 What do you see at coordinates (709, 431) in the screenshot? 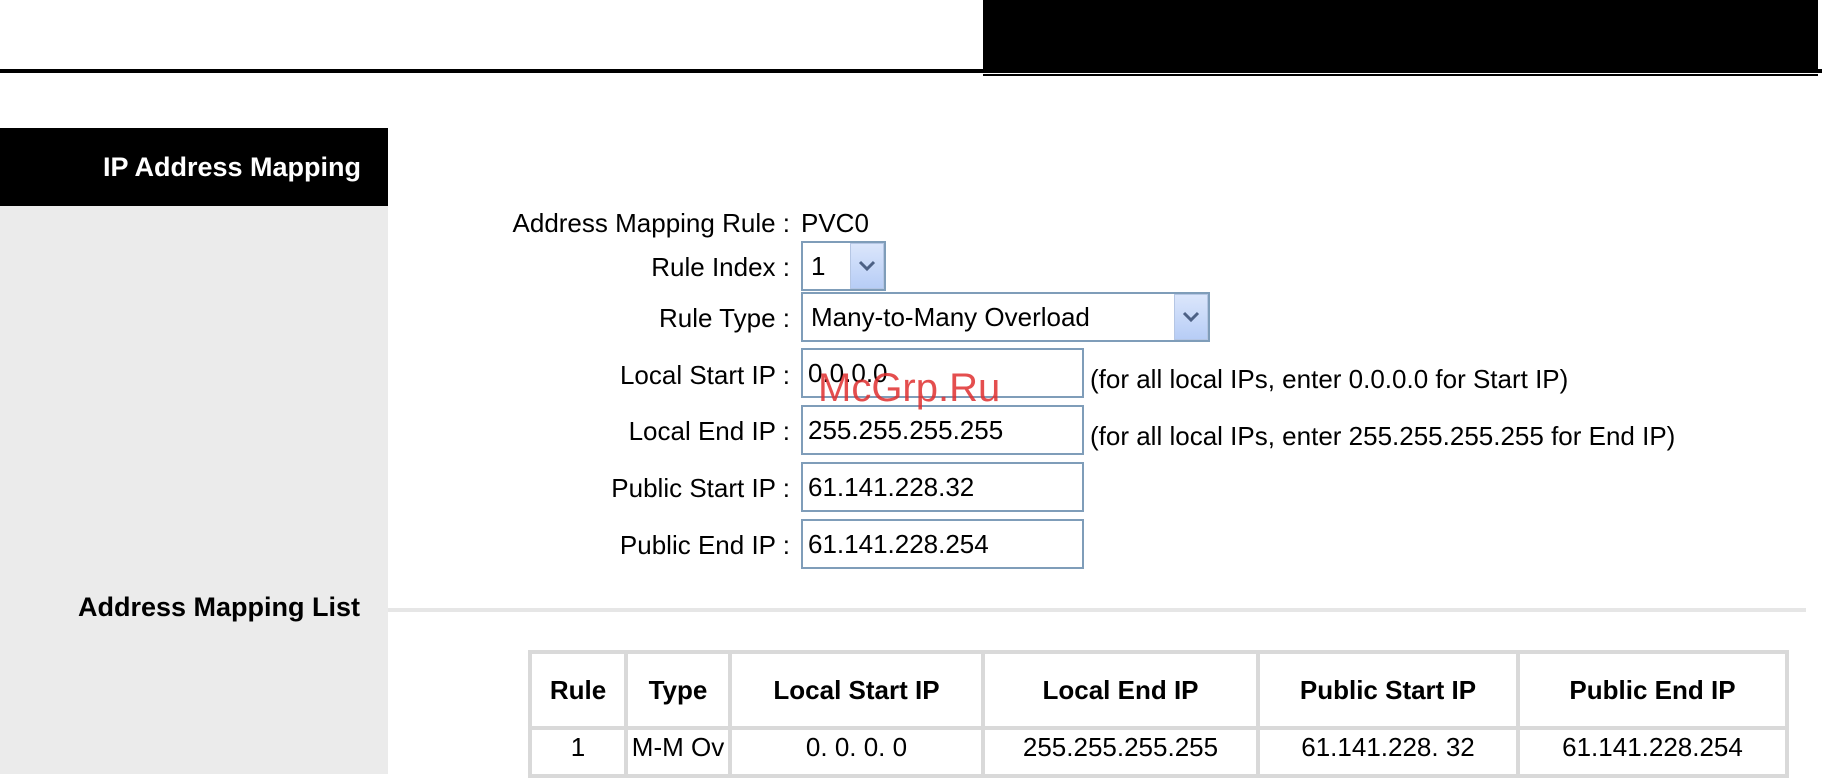
I see `local-end-ip-label: Local End IP :` at bounding box center [709, 431].